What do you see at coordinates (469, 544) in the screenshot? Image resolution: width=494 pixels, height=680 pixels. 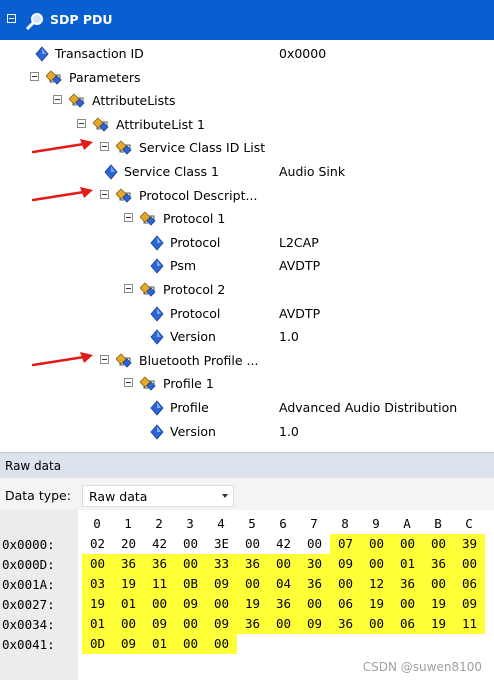 I see `hex-byte: 39` at bounding box center [469, 544].